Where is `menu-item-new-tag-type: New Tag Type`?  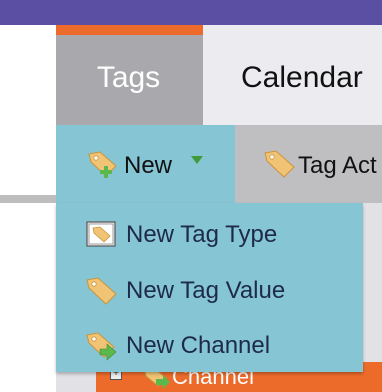
menu-item-new-tag-type: New Tag Type is located at coordinates (209, 234).